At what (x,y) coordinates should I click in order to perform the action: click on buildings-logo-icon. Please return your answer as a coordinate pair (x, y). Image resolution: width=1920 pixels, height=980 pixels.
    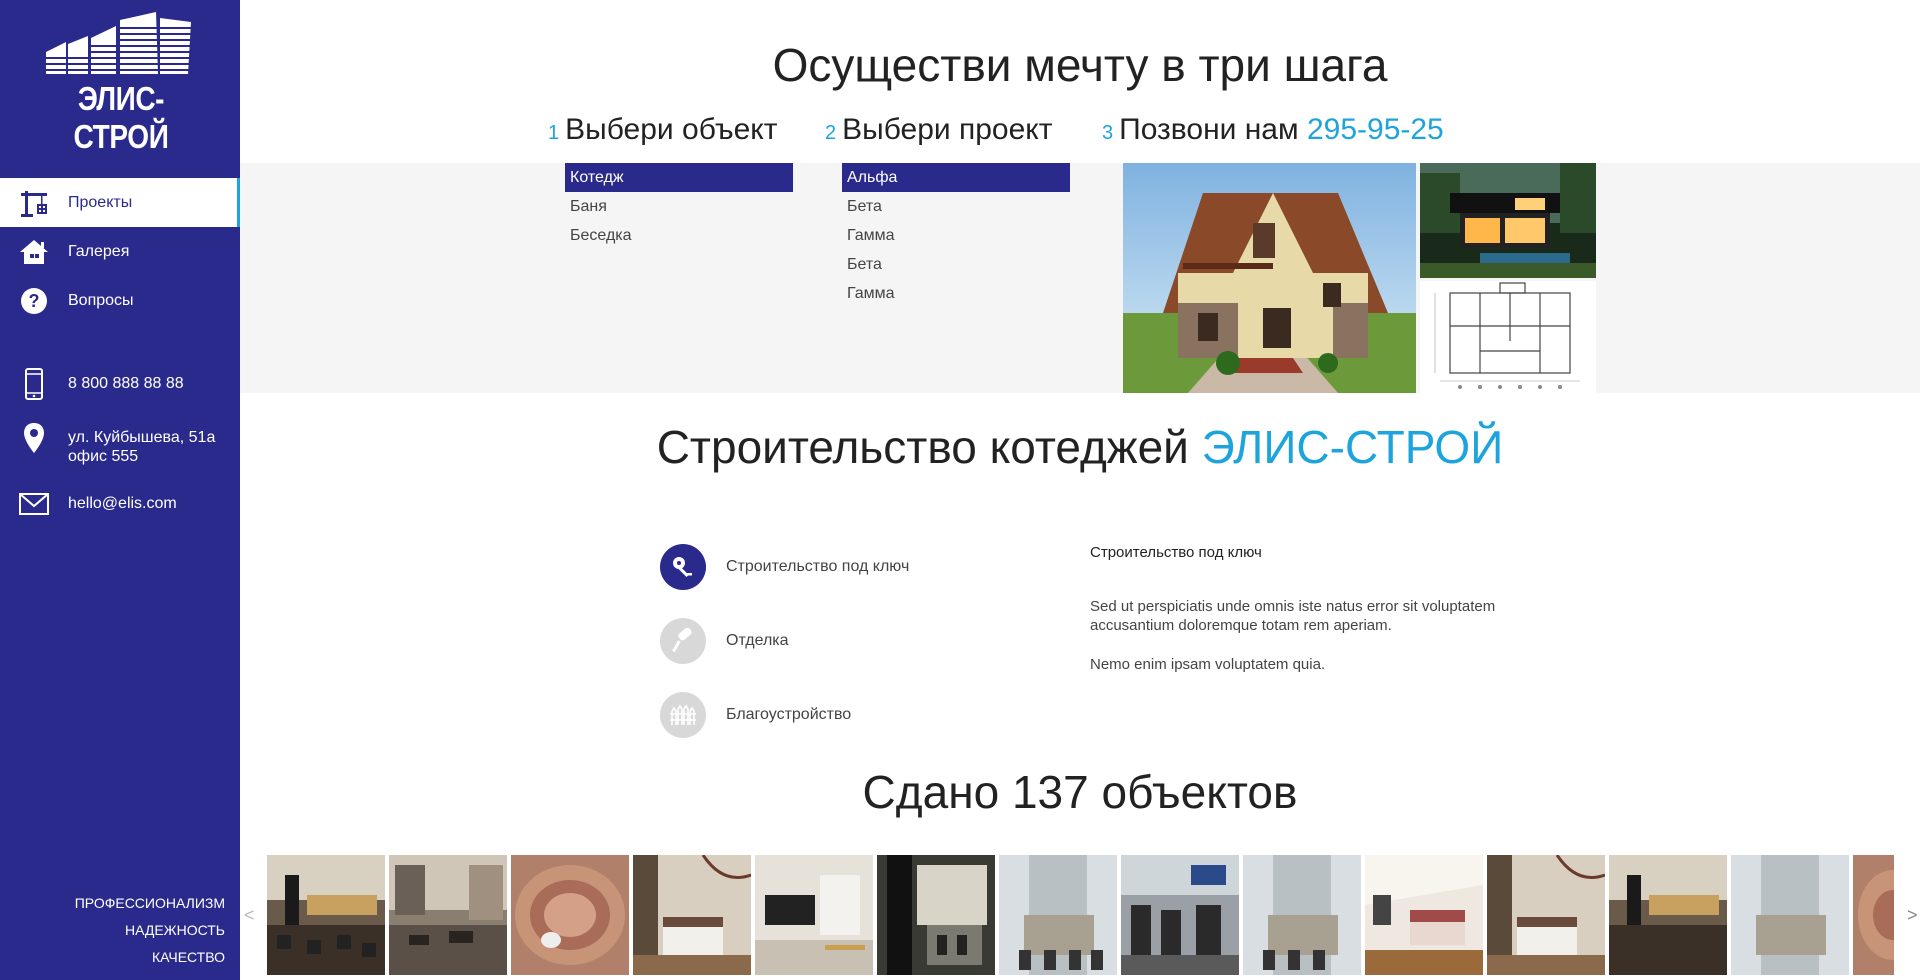
    Looking at the image, I should click on (118, 43).